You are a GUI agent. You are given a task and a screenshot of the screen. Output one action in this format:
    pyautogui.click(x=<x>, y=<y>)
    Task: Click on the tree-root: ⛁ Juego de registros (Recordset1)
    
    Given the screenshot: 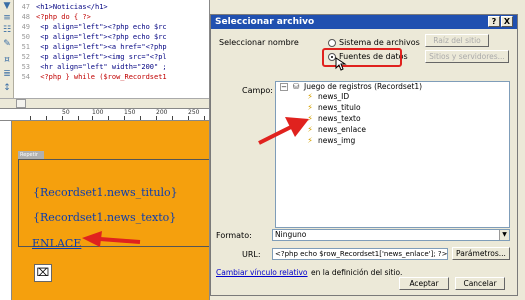 What is the action you would take?
    pyautogui.click(x=357, y=87)
    